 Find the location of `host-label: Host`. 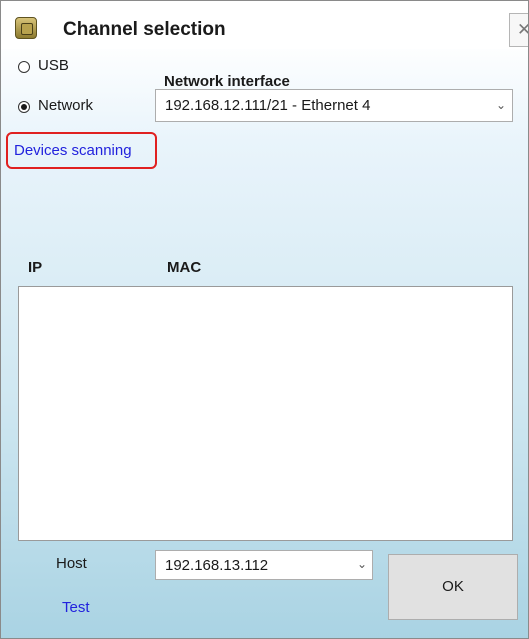

host-label: Host is located at coordinates (71, 563).